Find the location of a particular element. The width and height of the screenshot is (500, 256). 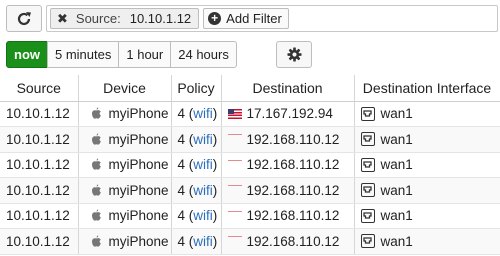

filter-bar: ✖ Source: 10.10.1.12 + Add Filter is located at coordinates (272, 18).